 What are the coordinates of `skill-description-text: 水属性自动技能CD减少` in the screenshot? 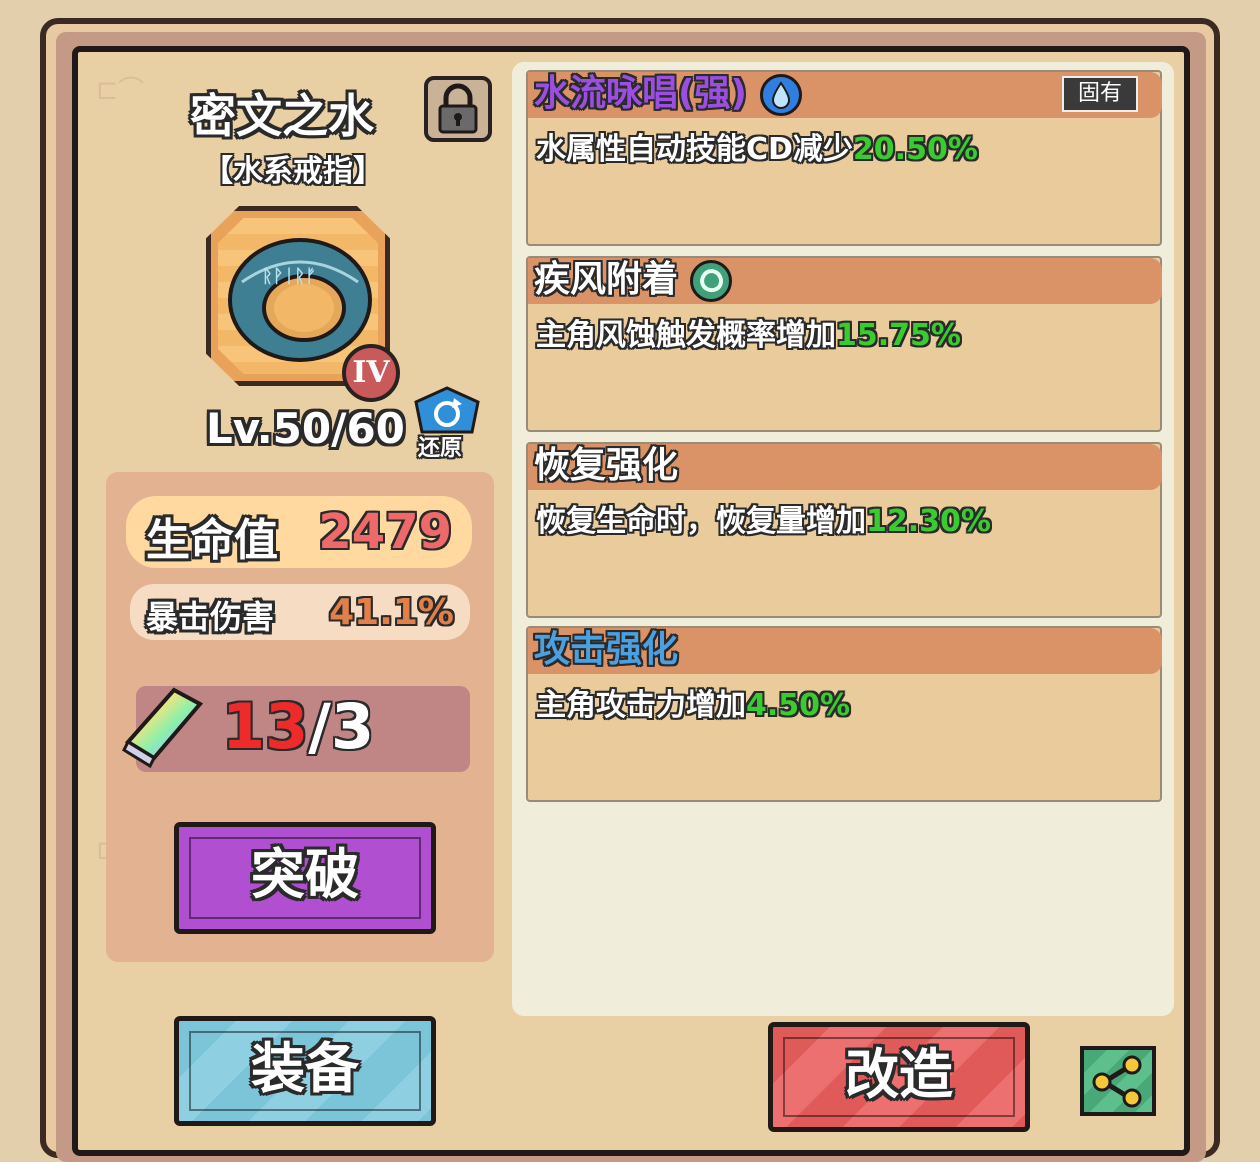 It's located at (694, 149).